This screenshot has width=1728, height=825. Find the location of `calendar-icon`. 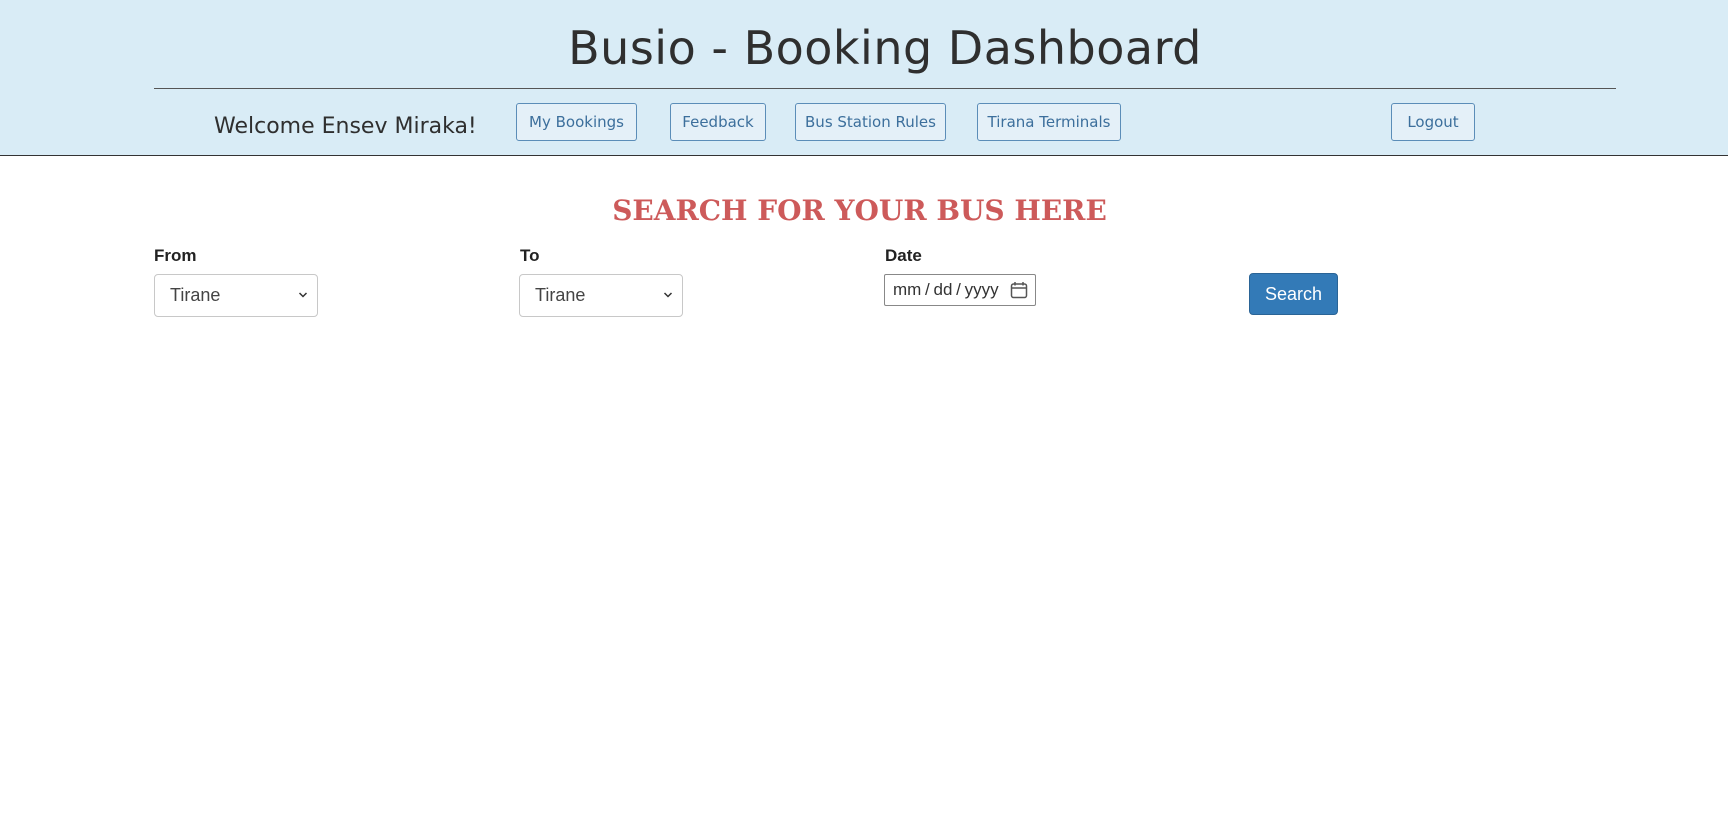

calendar-icon is located at coordinates (1019, 290).